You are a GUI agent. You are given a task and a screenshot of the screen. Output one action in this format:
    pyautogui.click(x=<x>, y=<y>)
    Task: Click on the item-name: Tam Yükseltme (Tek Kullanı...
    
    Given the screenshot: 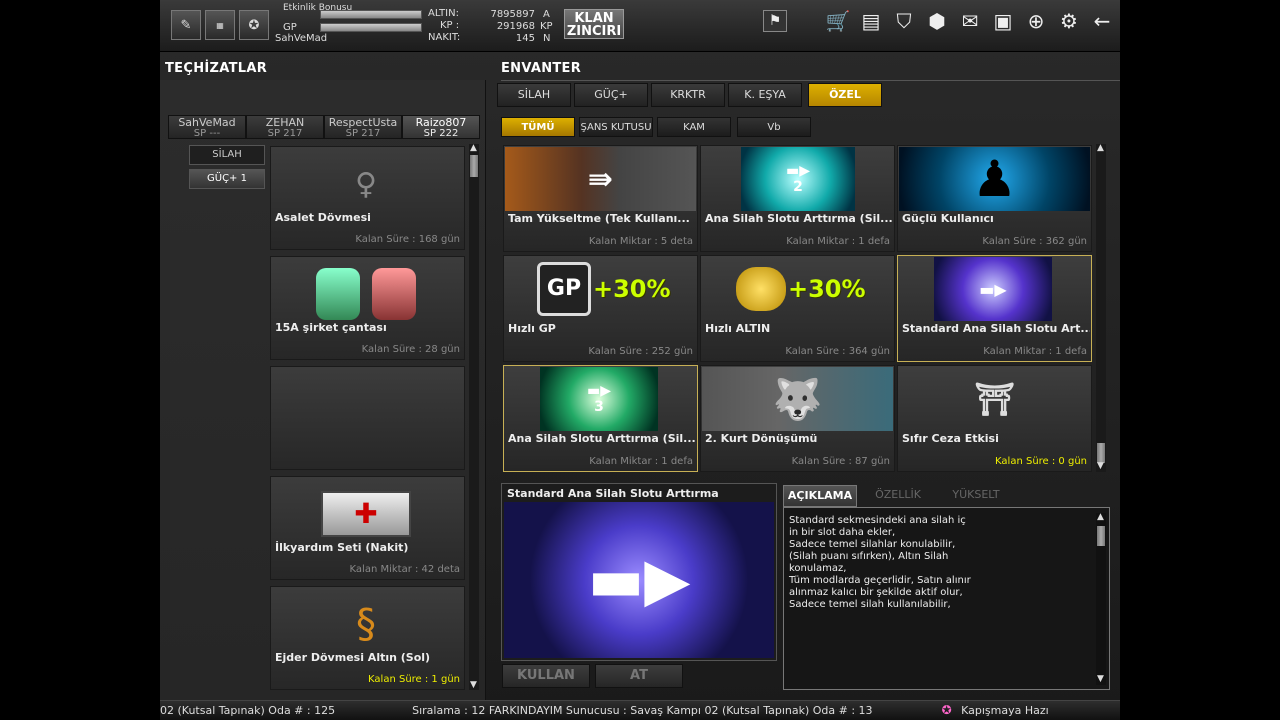 What is the action you would take?
    pyautogui.click(x=599, y=218)
    